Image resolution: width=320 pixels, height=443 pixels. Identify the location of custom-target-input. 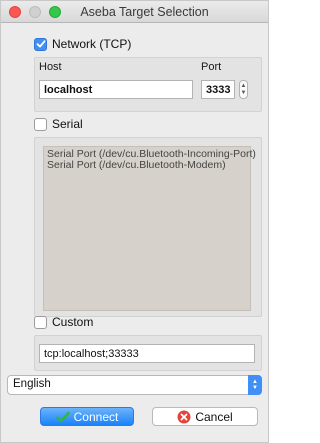
(147, 353).